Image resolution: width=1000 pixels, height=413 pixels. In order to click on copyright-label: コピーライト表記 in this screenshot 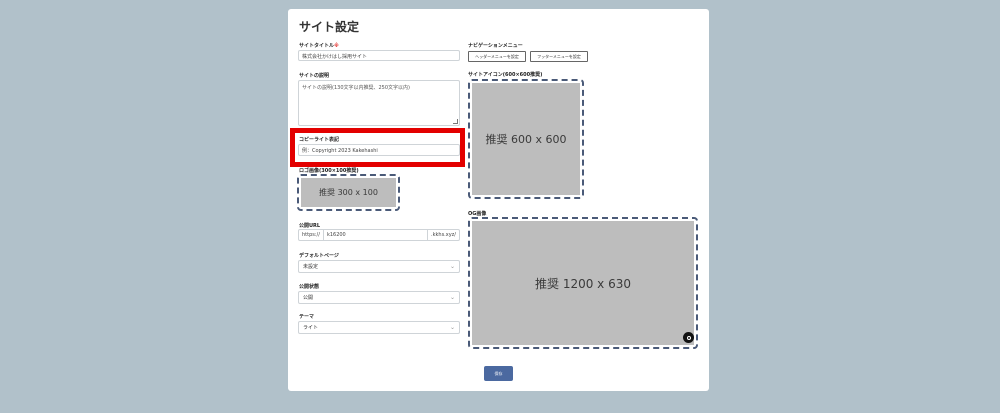, I will do `click(319, 140)`.